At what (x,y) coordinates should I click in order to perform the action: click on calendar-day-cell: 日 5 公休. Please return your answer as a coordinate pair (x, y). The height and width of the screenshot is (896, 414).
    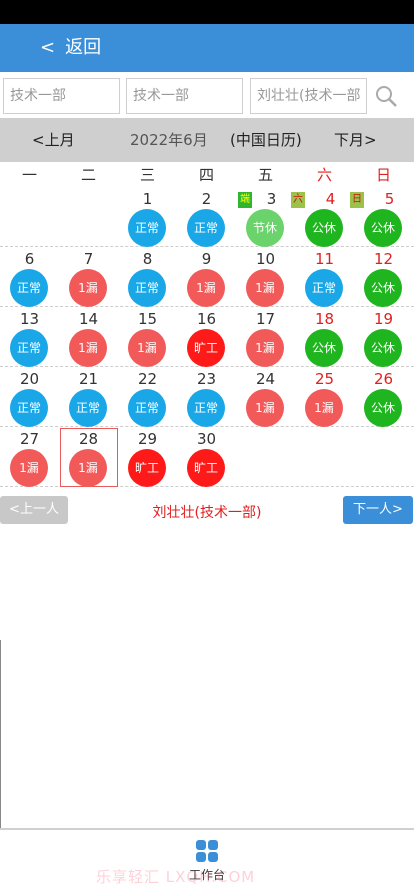
    Looking at the image, I should click on (381, 217).